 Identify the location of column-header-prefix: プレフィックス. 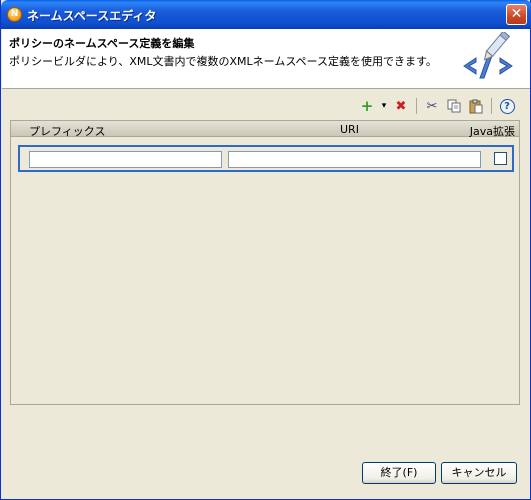
(67, 131).